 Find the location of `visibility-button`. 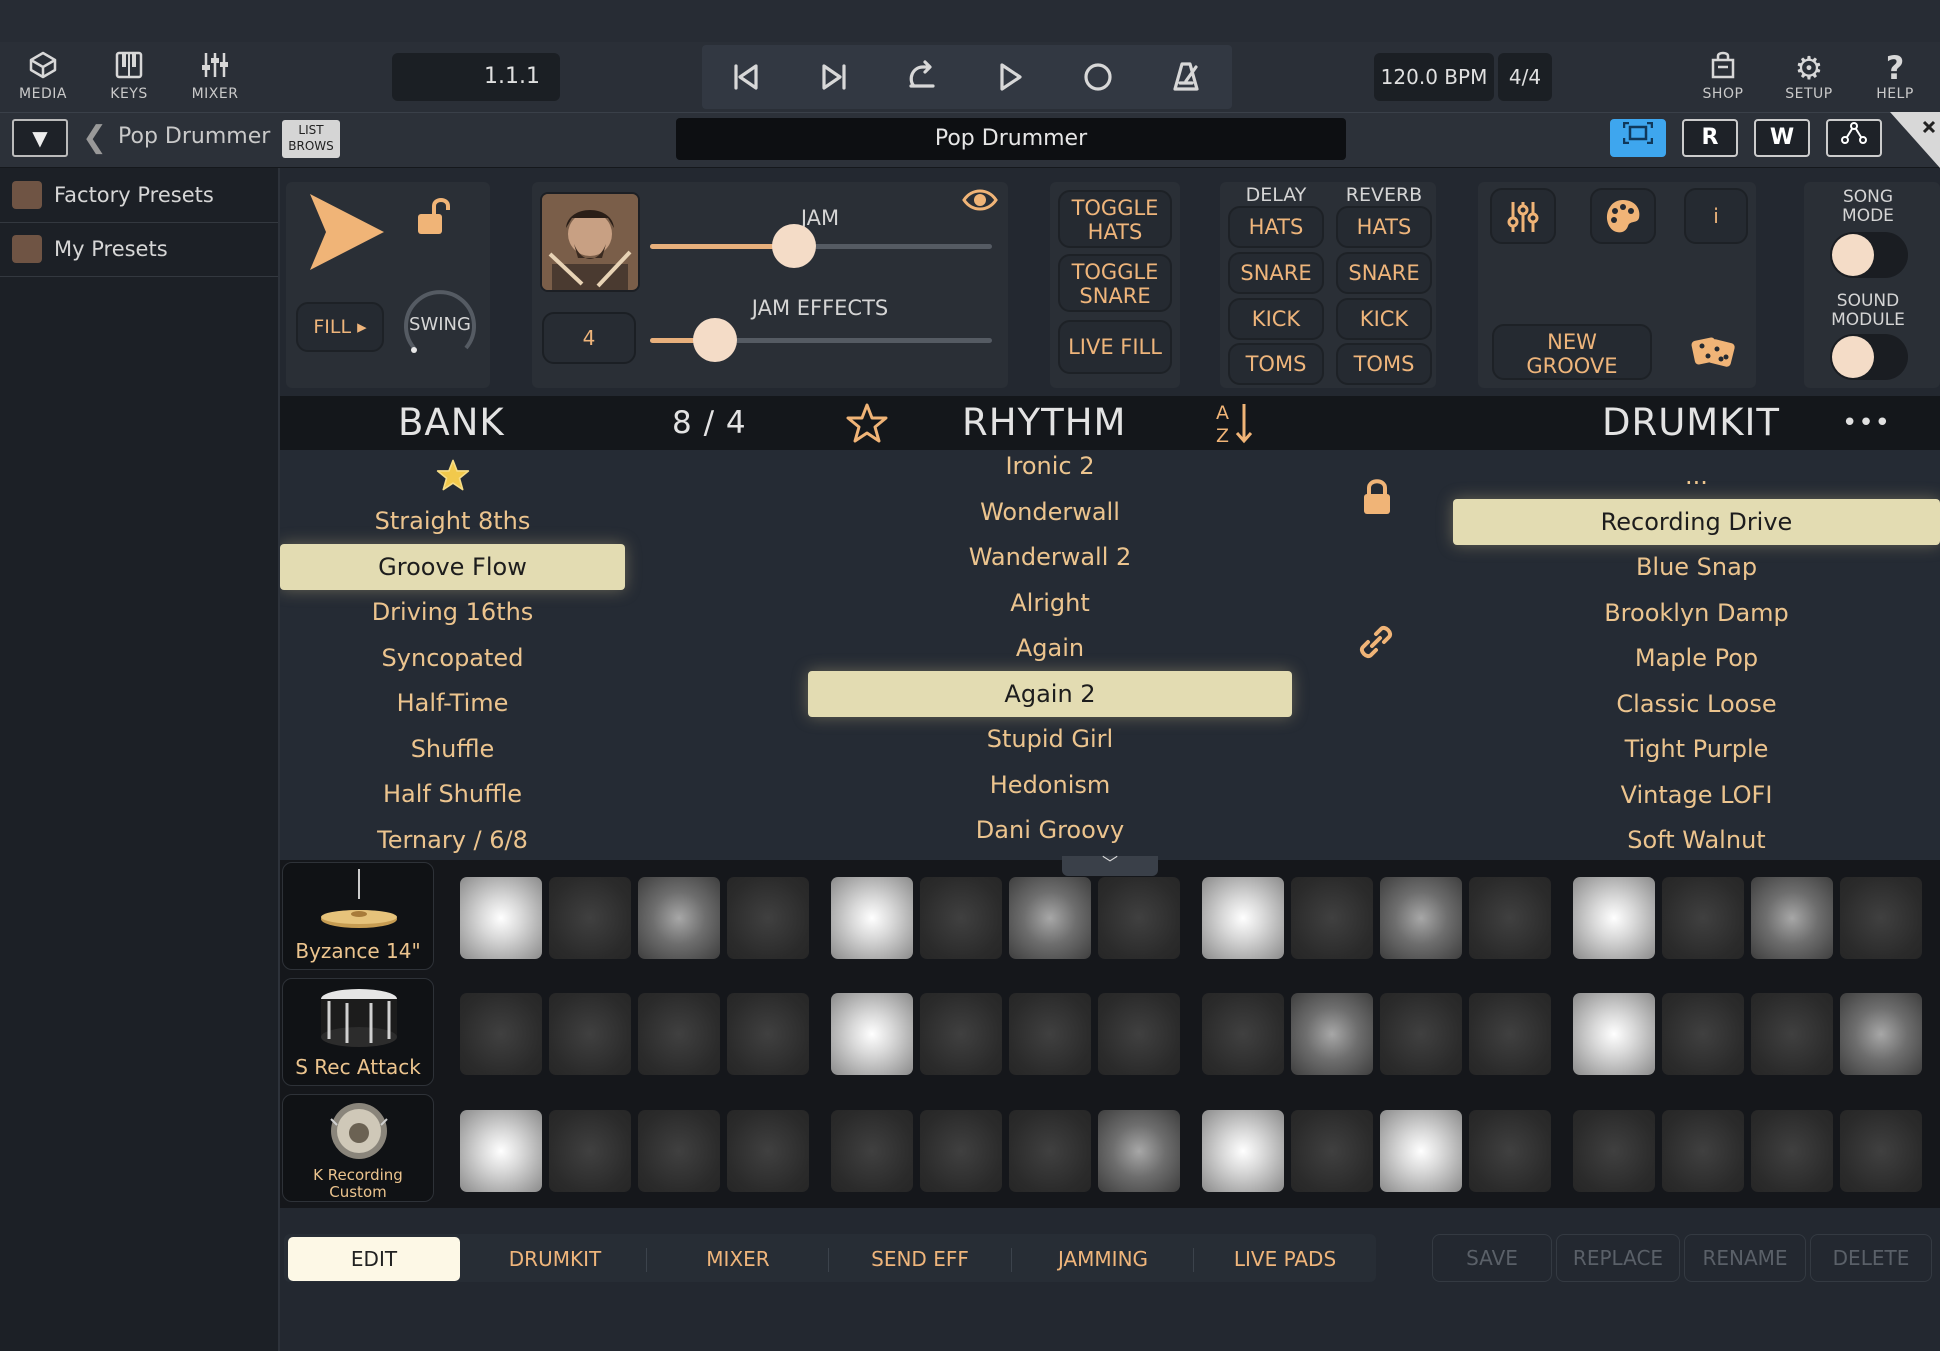

visibility-button is located at coordinates (980, 202).